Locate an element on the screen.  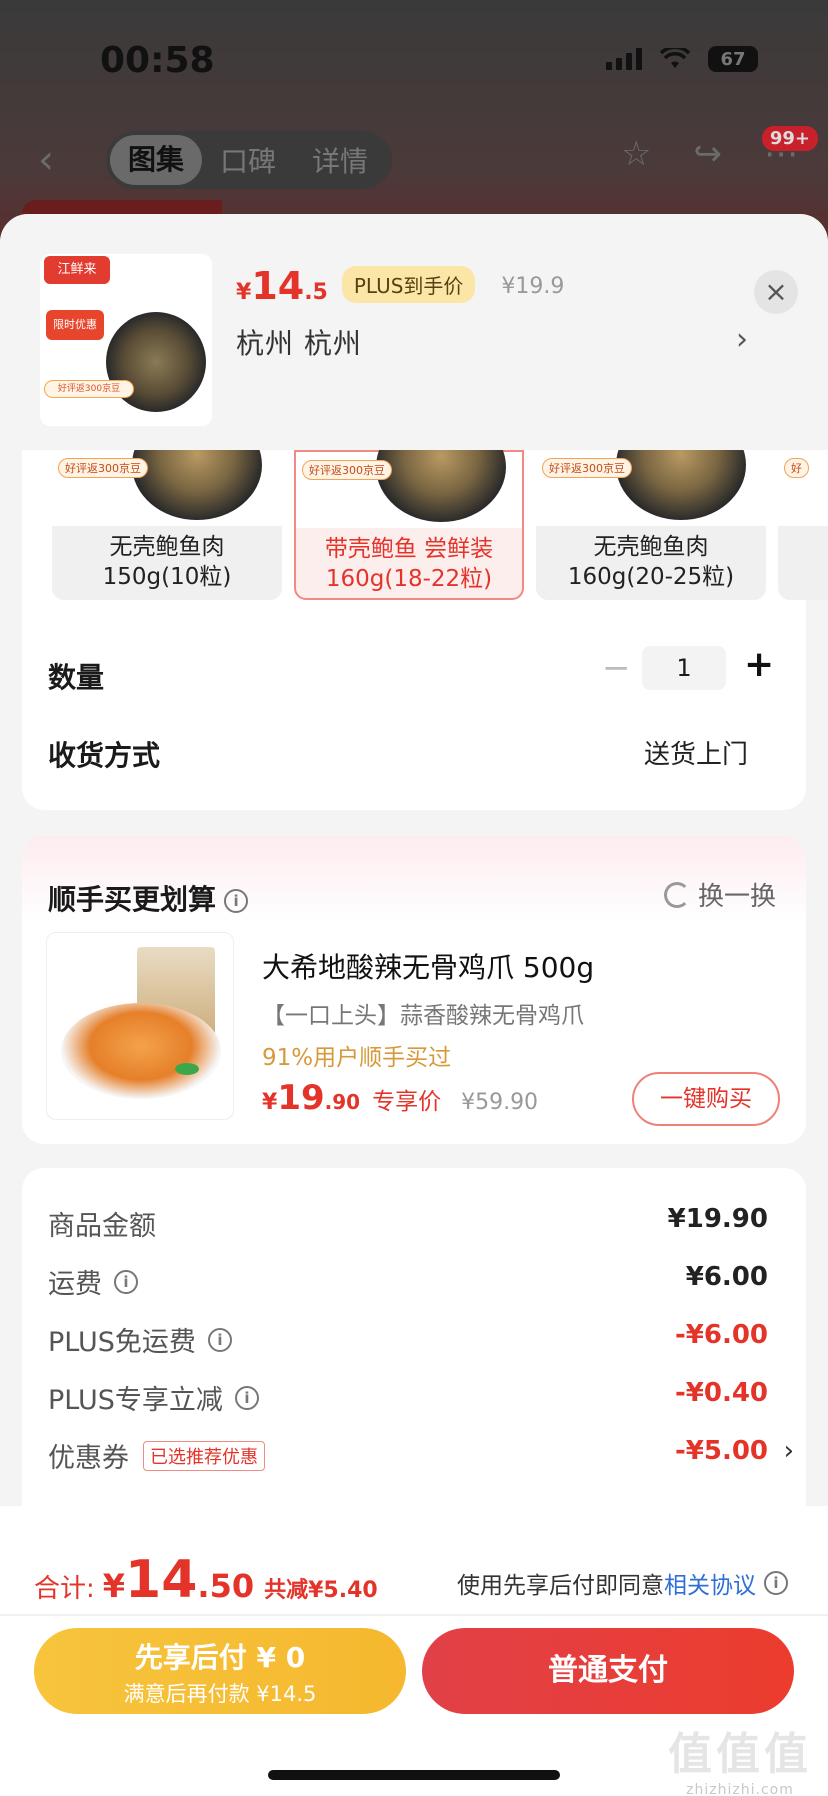
tab-switcher: 图集 口碑 详情 is located at coordinates (249, 160).